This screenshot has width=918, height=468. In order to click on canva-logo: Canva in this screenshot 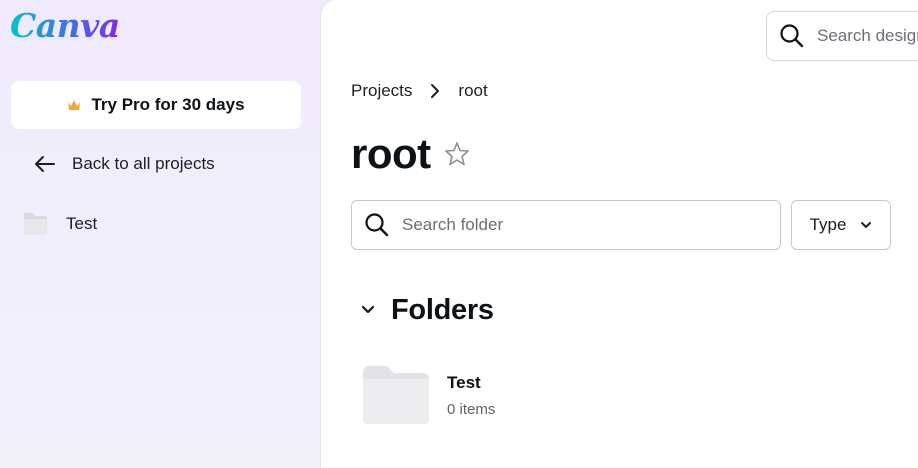, I will do `click(65, 25)`.